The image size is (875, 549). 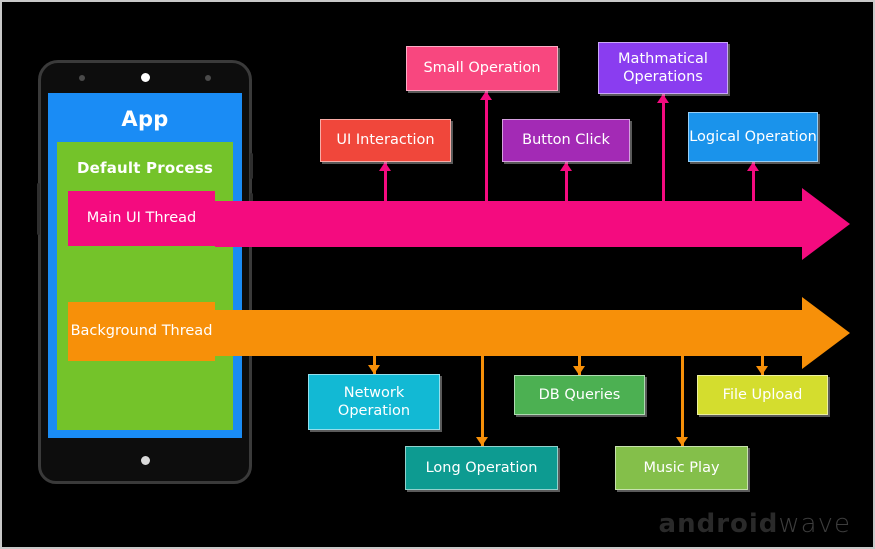 I want to click on long-operation-box: Long Operation, so click(x=481, y=468).